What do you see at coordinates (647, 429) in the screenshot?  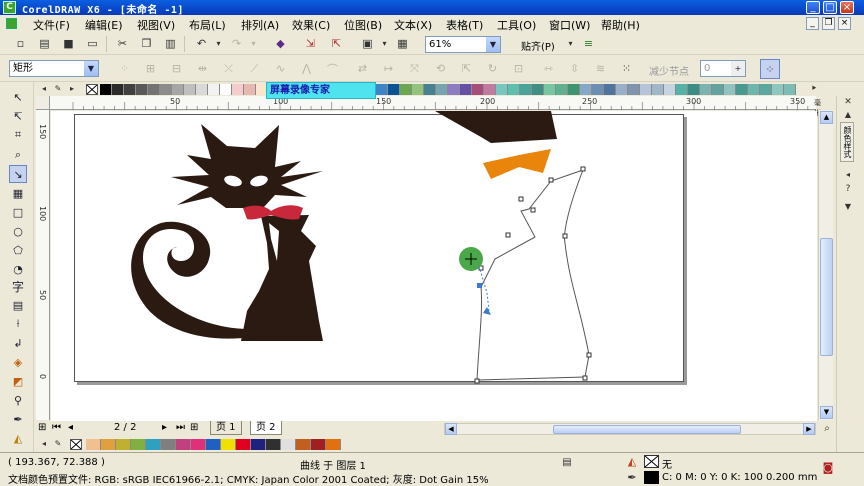 I see `horizontal-scroll-thumb` at bounding box center [647, 429].